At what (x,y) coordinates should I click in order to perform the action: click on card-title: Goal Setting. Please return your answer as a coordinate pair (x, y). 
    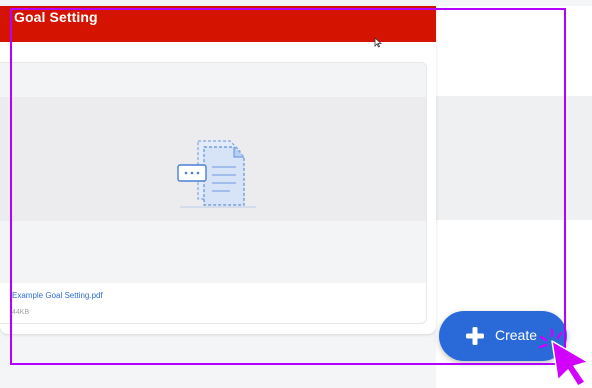
    Looking at the image, I should click on (56, 17).